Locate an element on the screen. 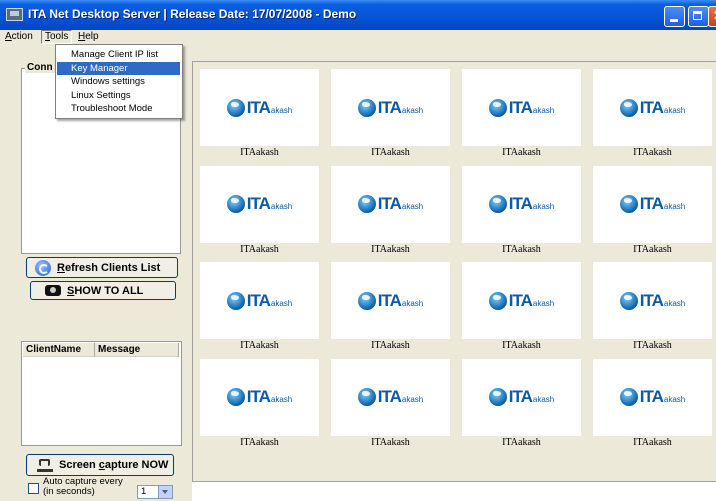  tools-menu-item: Linux Settings is located at coordinates (118, 95).